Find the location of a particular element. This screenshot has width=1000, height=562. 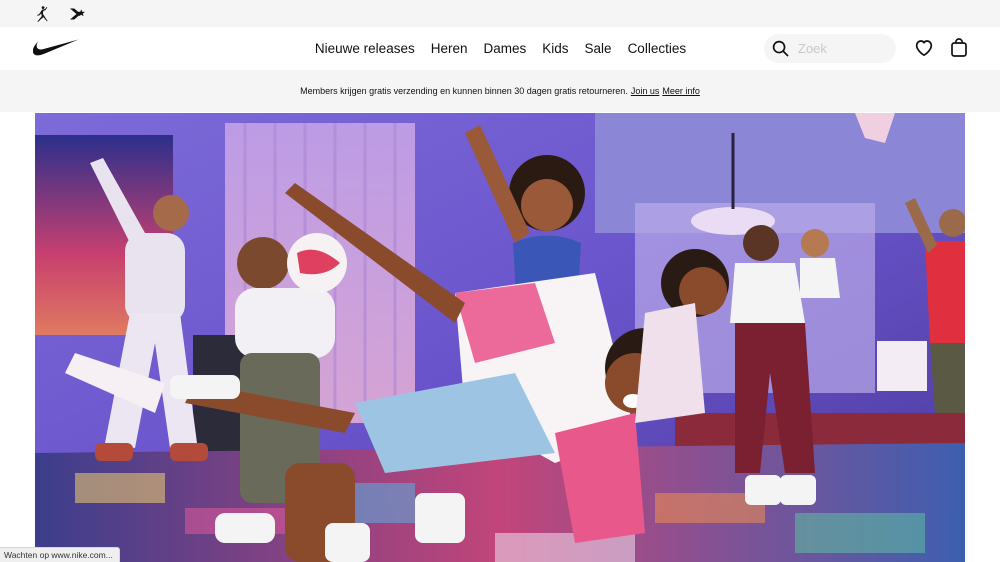

bag-icon is located at coordinates (959, 47).